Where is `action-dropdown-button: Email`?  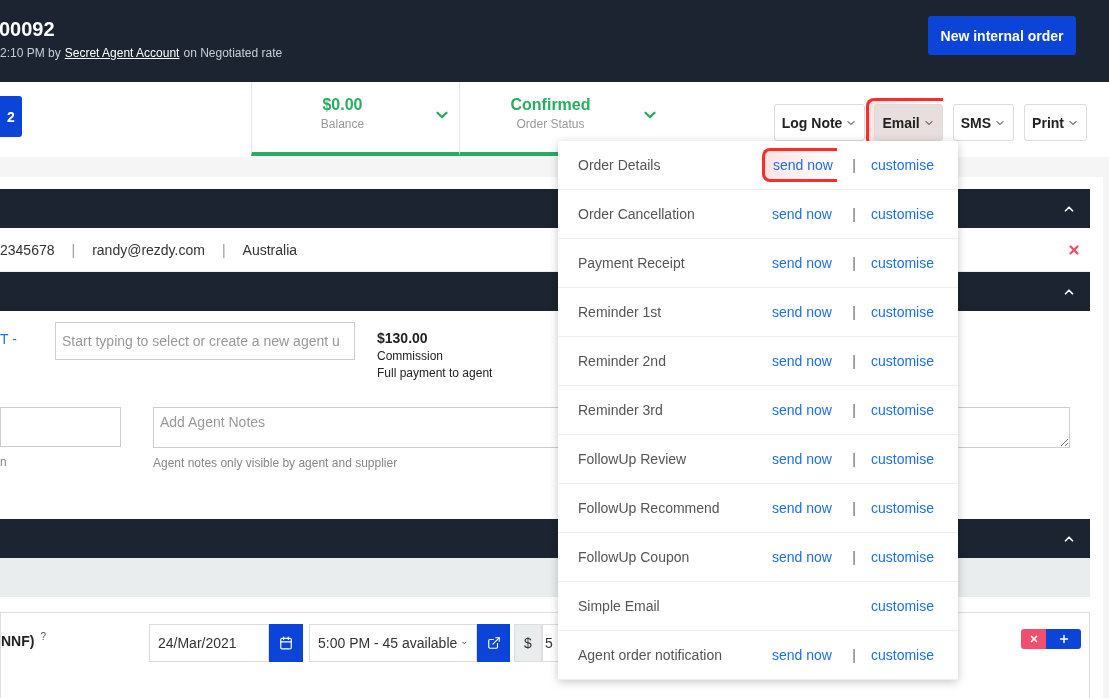 action-dropdown-button: Email is located at coordinates (908, 122).